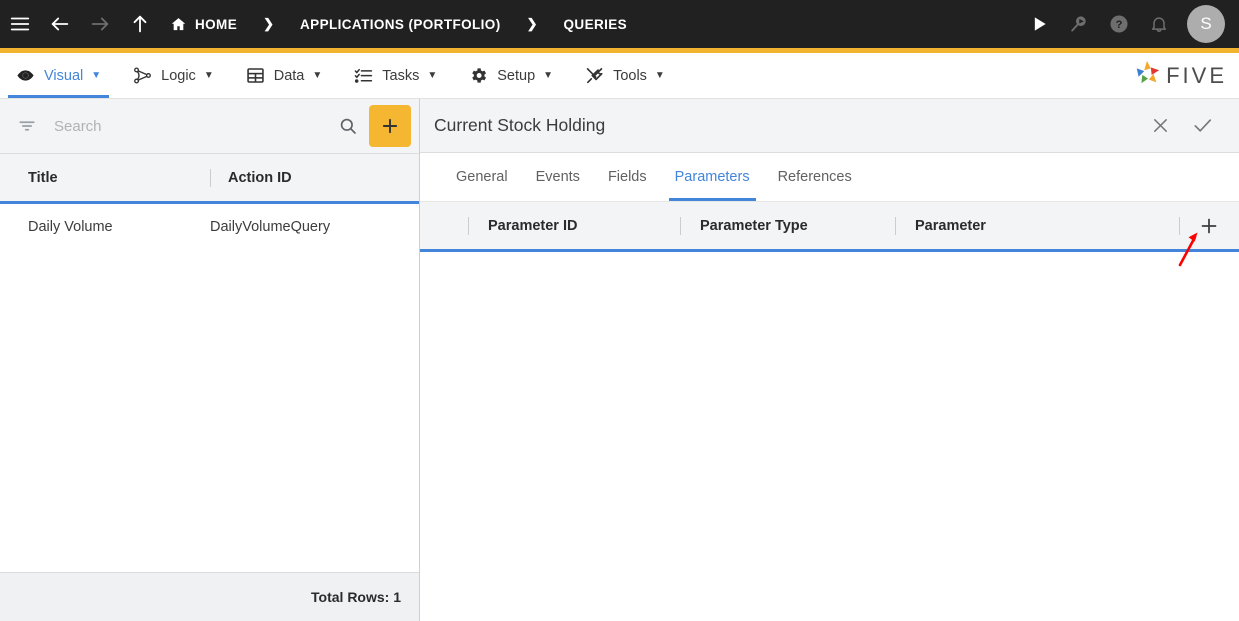  I want to click on search-input, so click(187, 126).